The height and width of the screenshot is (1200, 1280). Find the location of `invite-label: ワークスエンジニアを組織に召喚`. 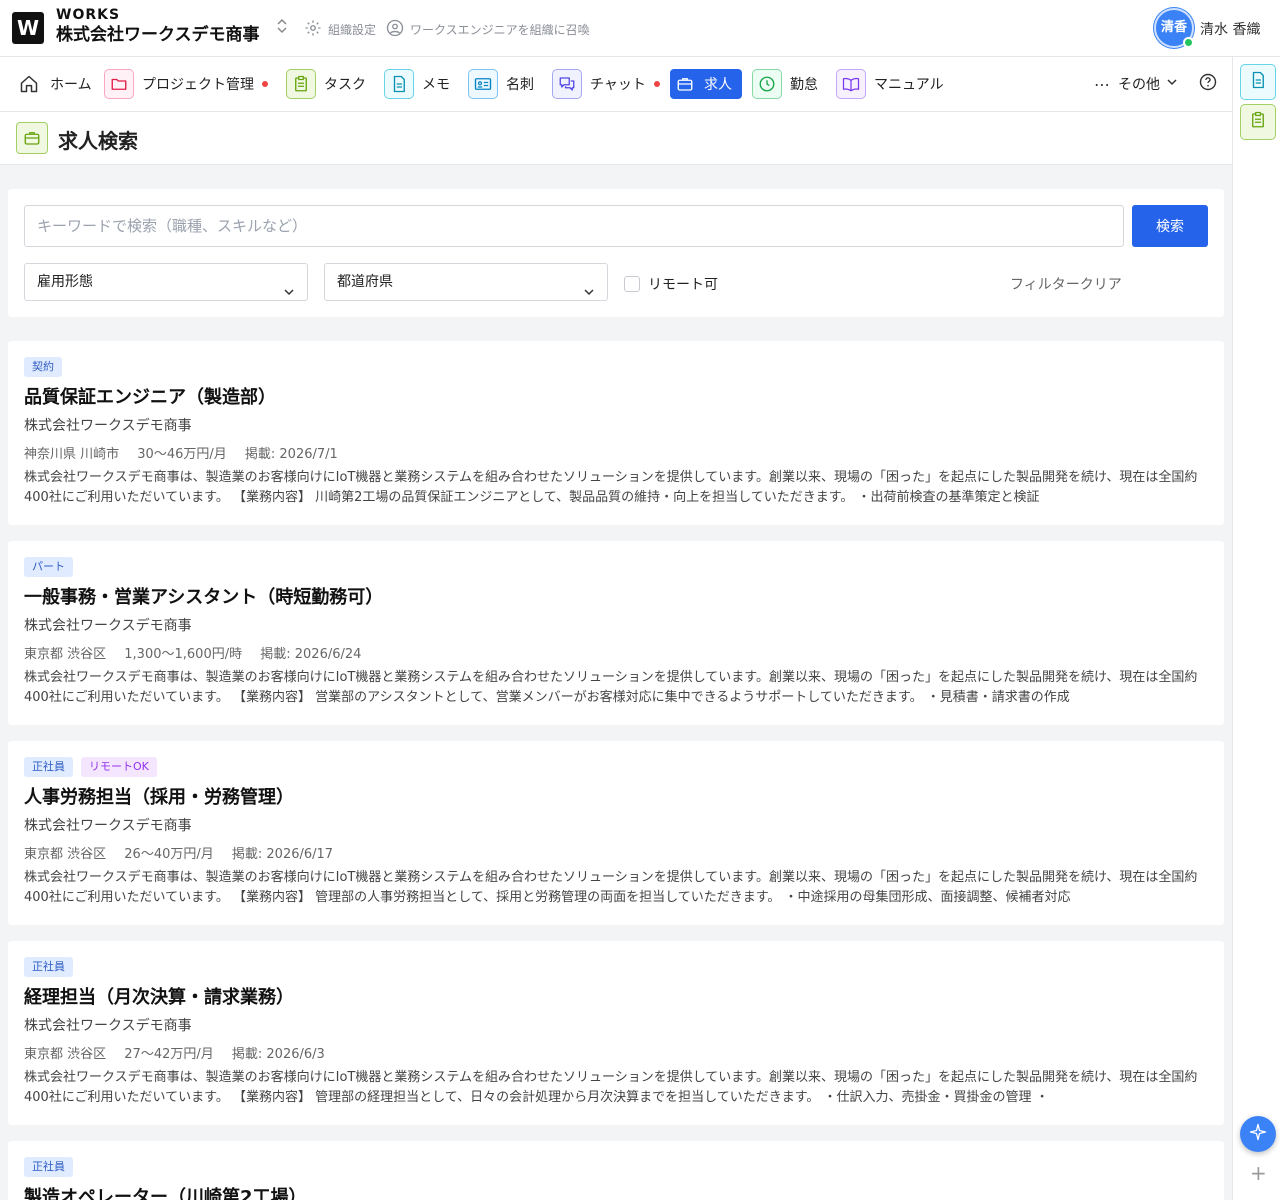

invite-label: ワークスエンジニアを組織に召喚 is located at coordinates (500, 30).